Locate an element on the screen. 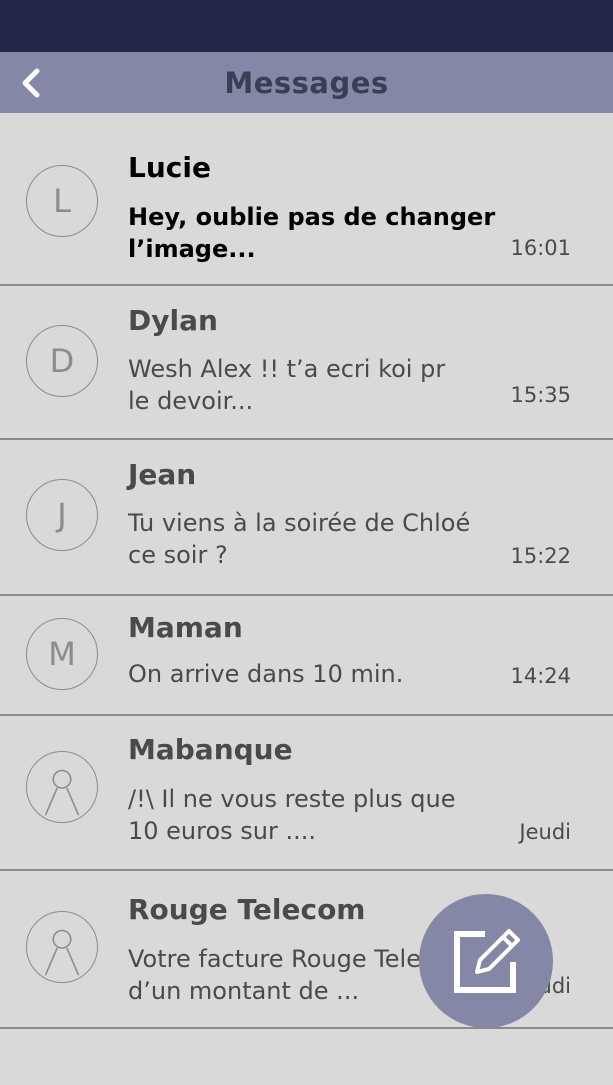 The height and width of the screenshot is (1085, 613). app-header: Messages is located at coordinates (306, 82).